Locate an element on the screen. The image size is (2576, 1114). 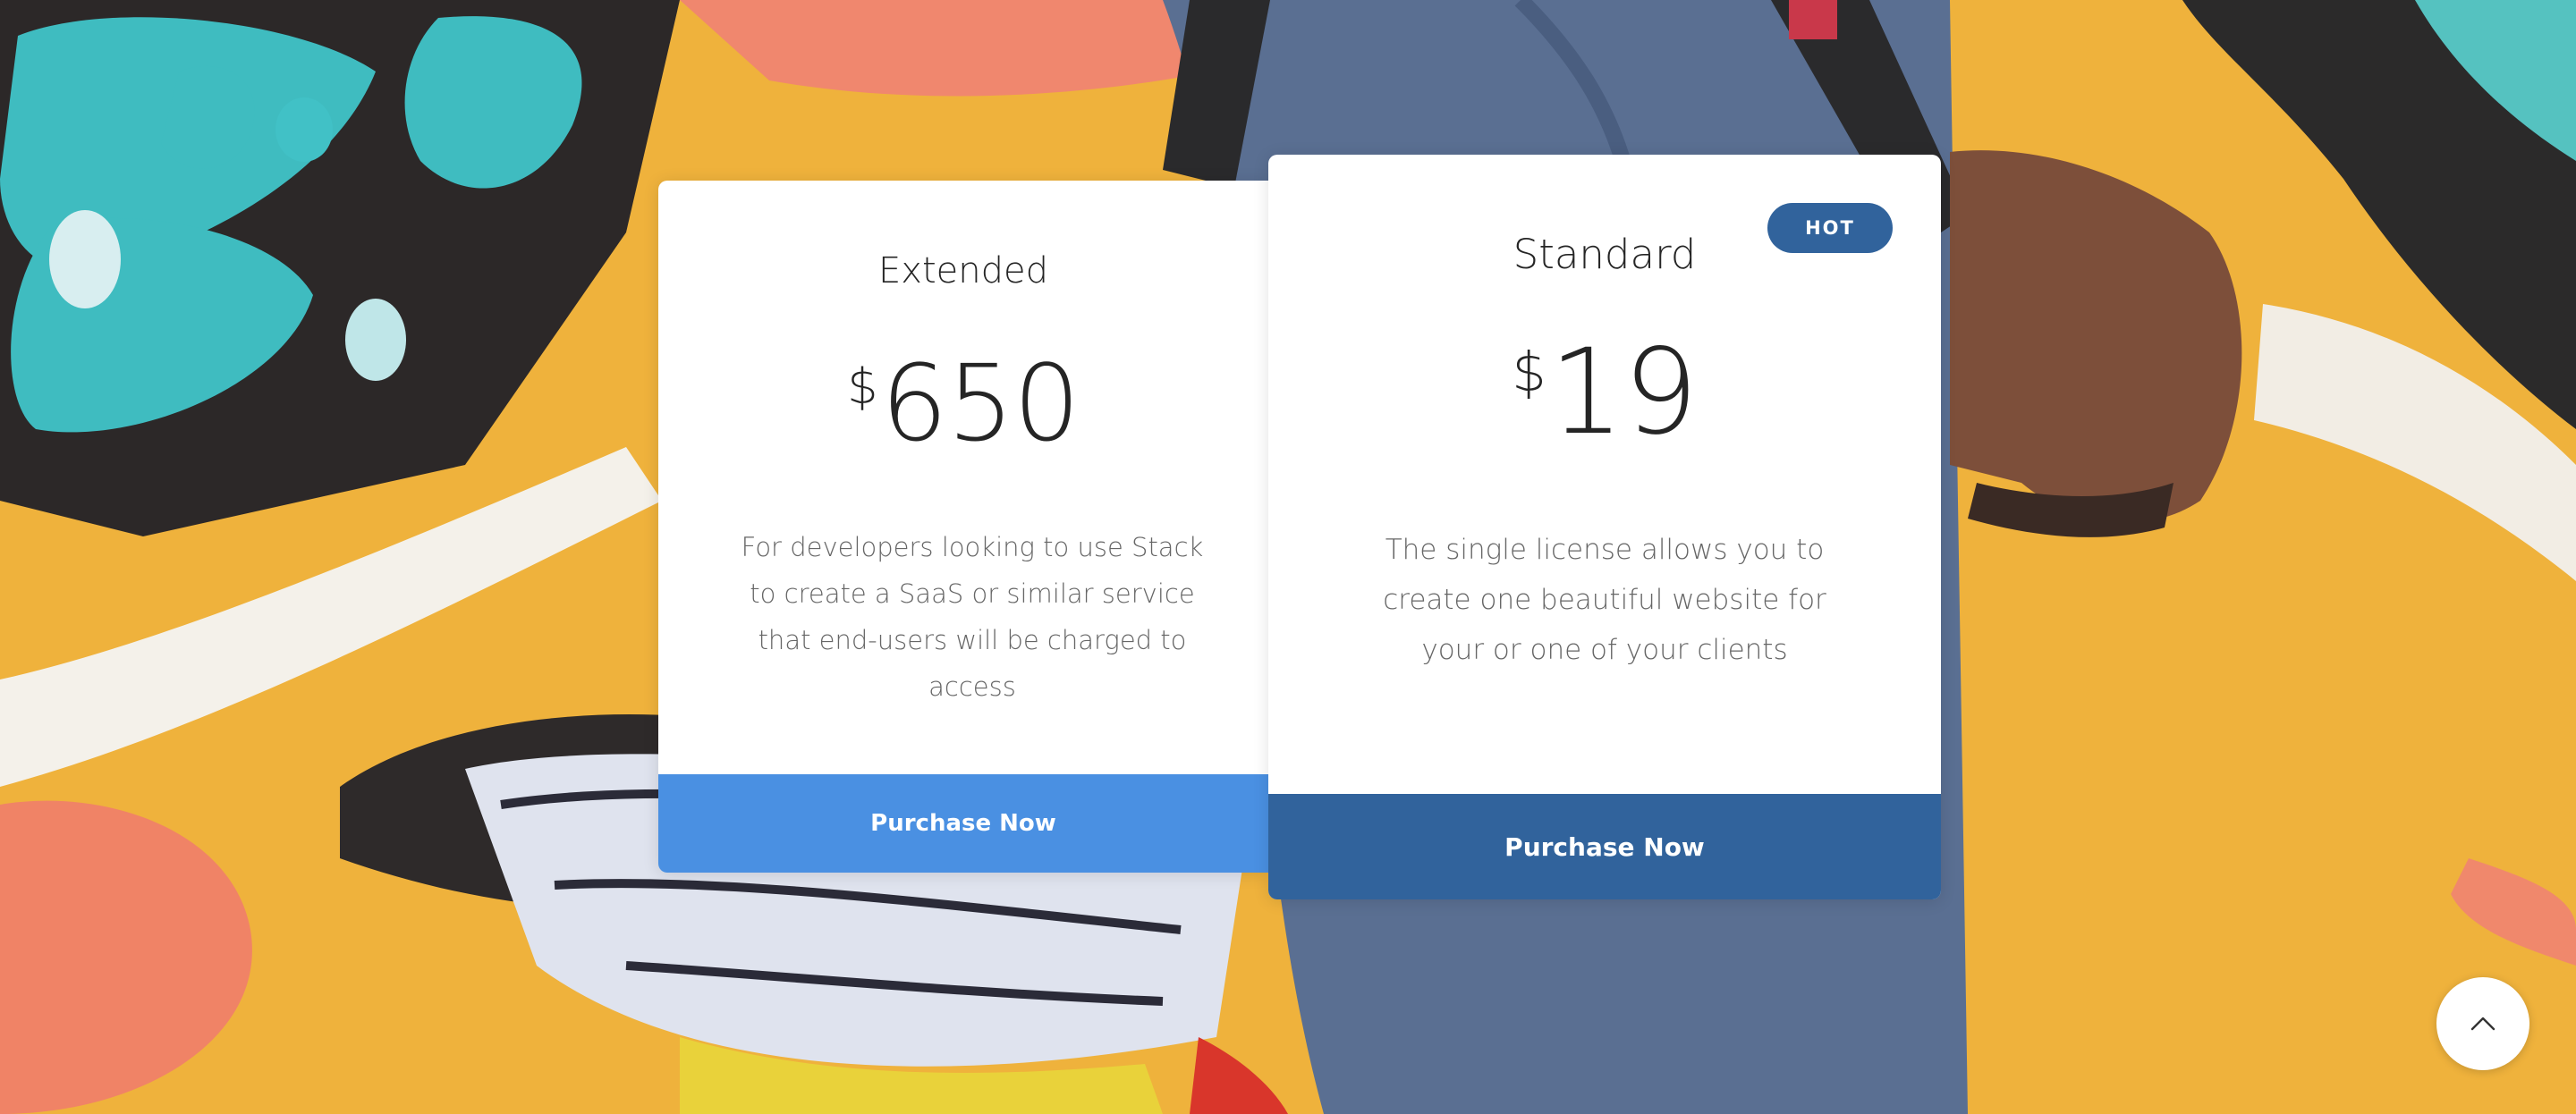
purchase-now-button-standard: Purchase Now is located at coordinates (1604, 847).